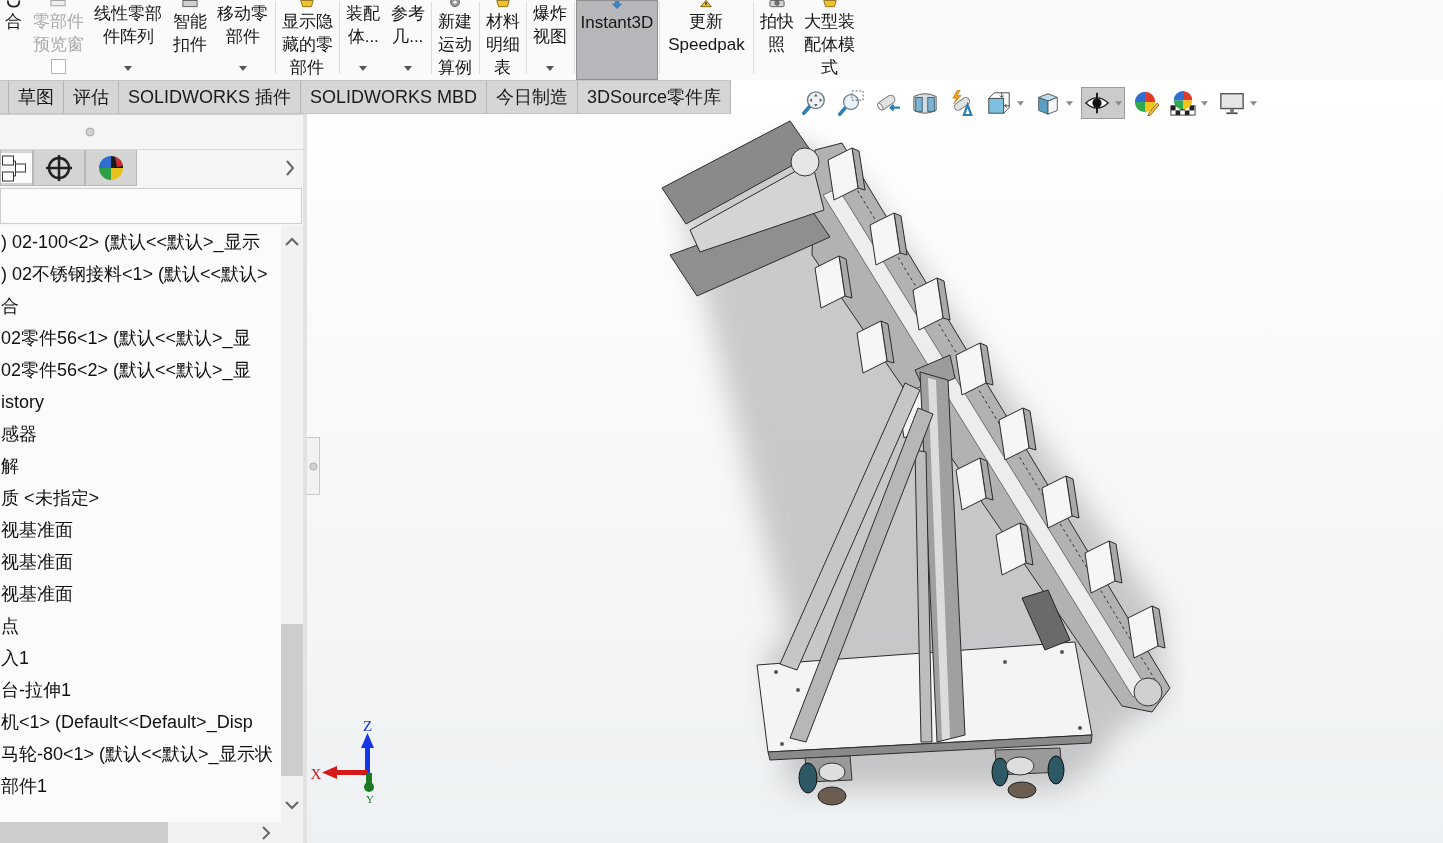 The image size is (1443, 843). I want to click on scroll-down-icon, so click(292, 805).